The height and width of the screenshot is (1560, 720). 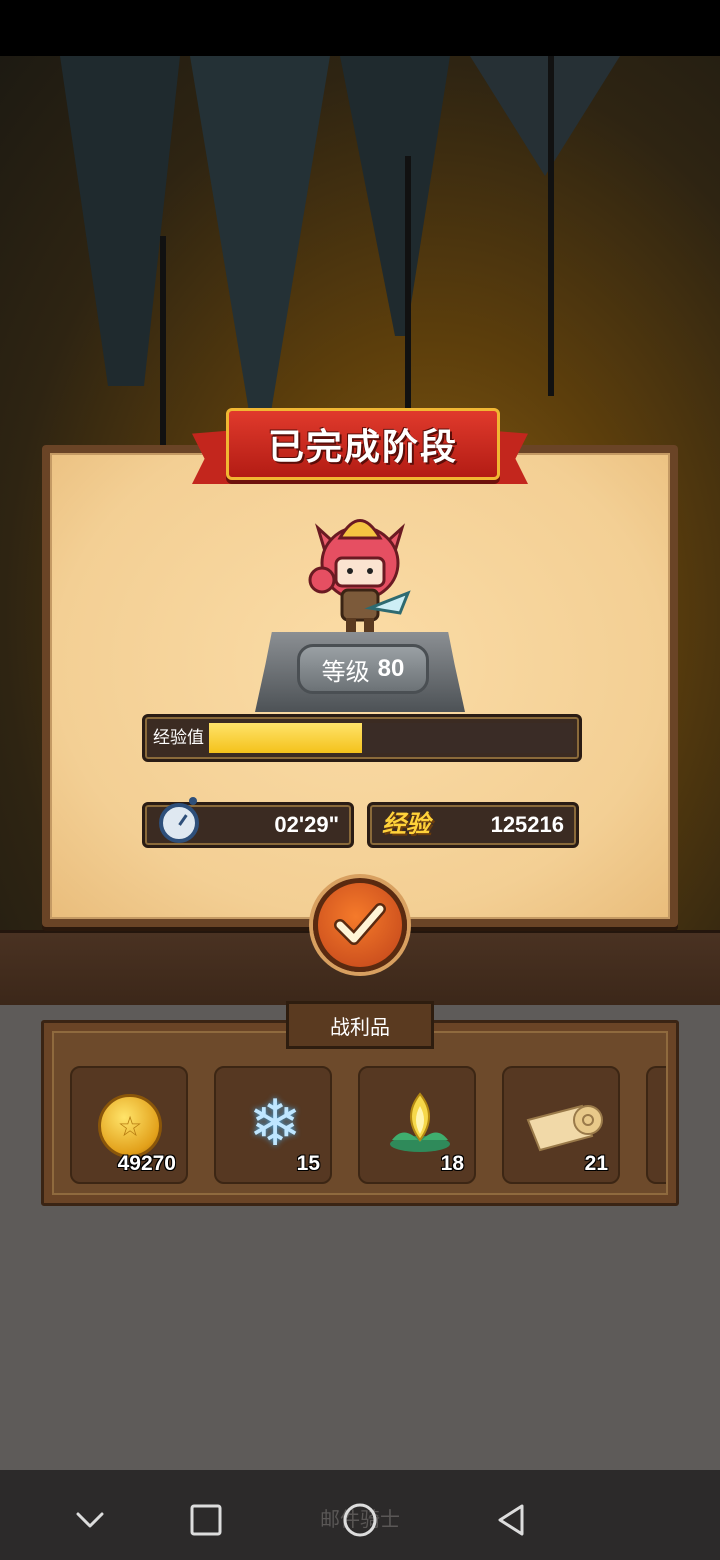 What do you see at coordinates (564, 1128) in the screenshot?
I see `scroll-icon` at bounding box center [564, 1128].